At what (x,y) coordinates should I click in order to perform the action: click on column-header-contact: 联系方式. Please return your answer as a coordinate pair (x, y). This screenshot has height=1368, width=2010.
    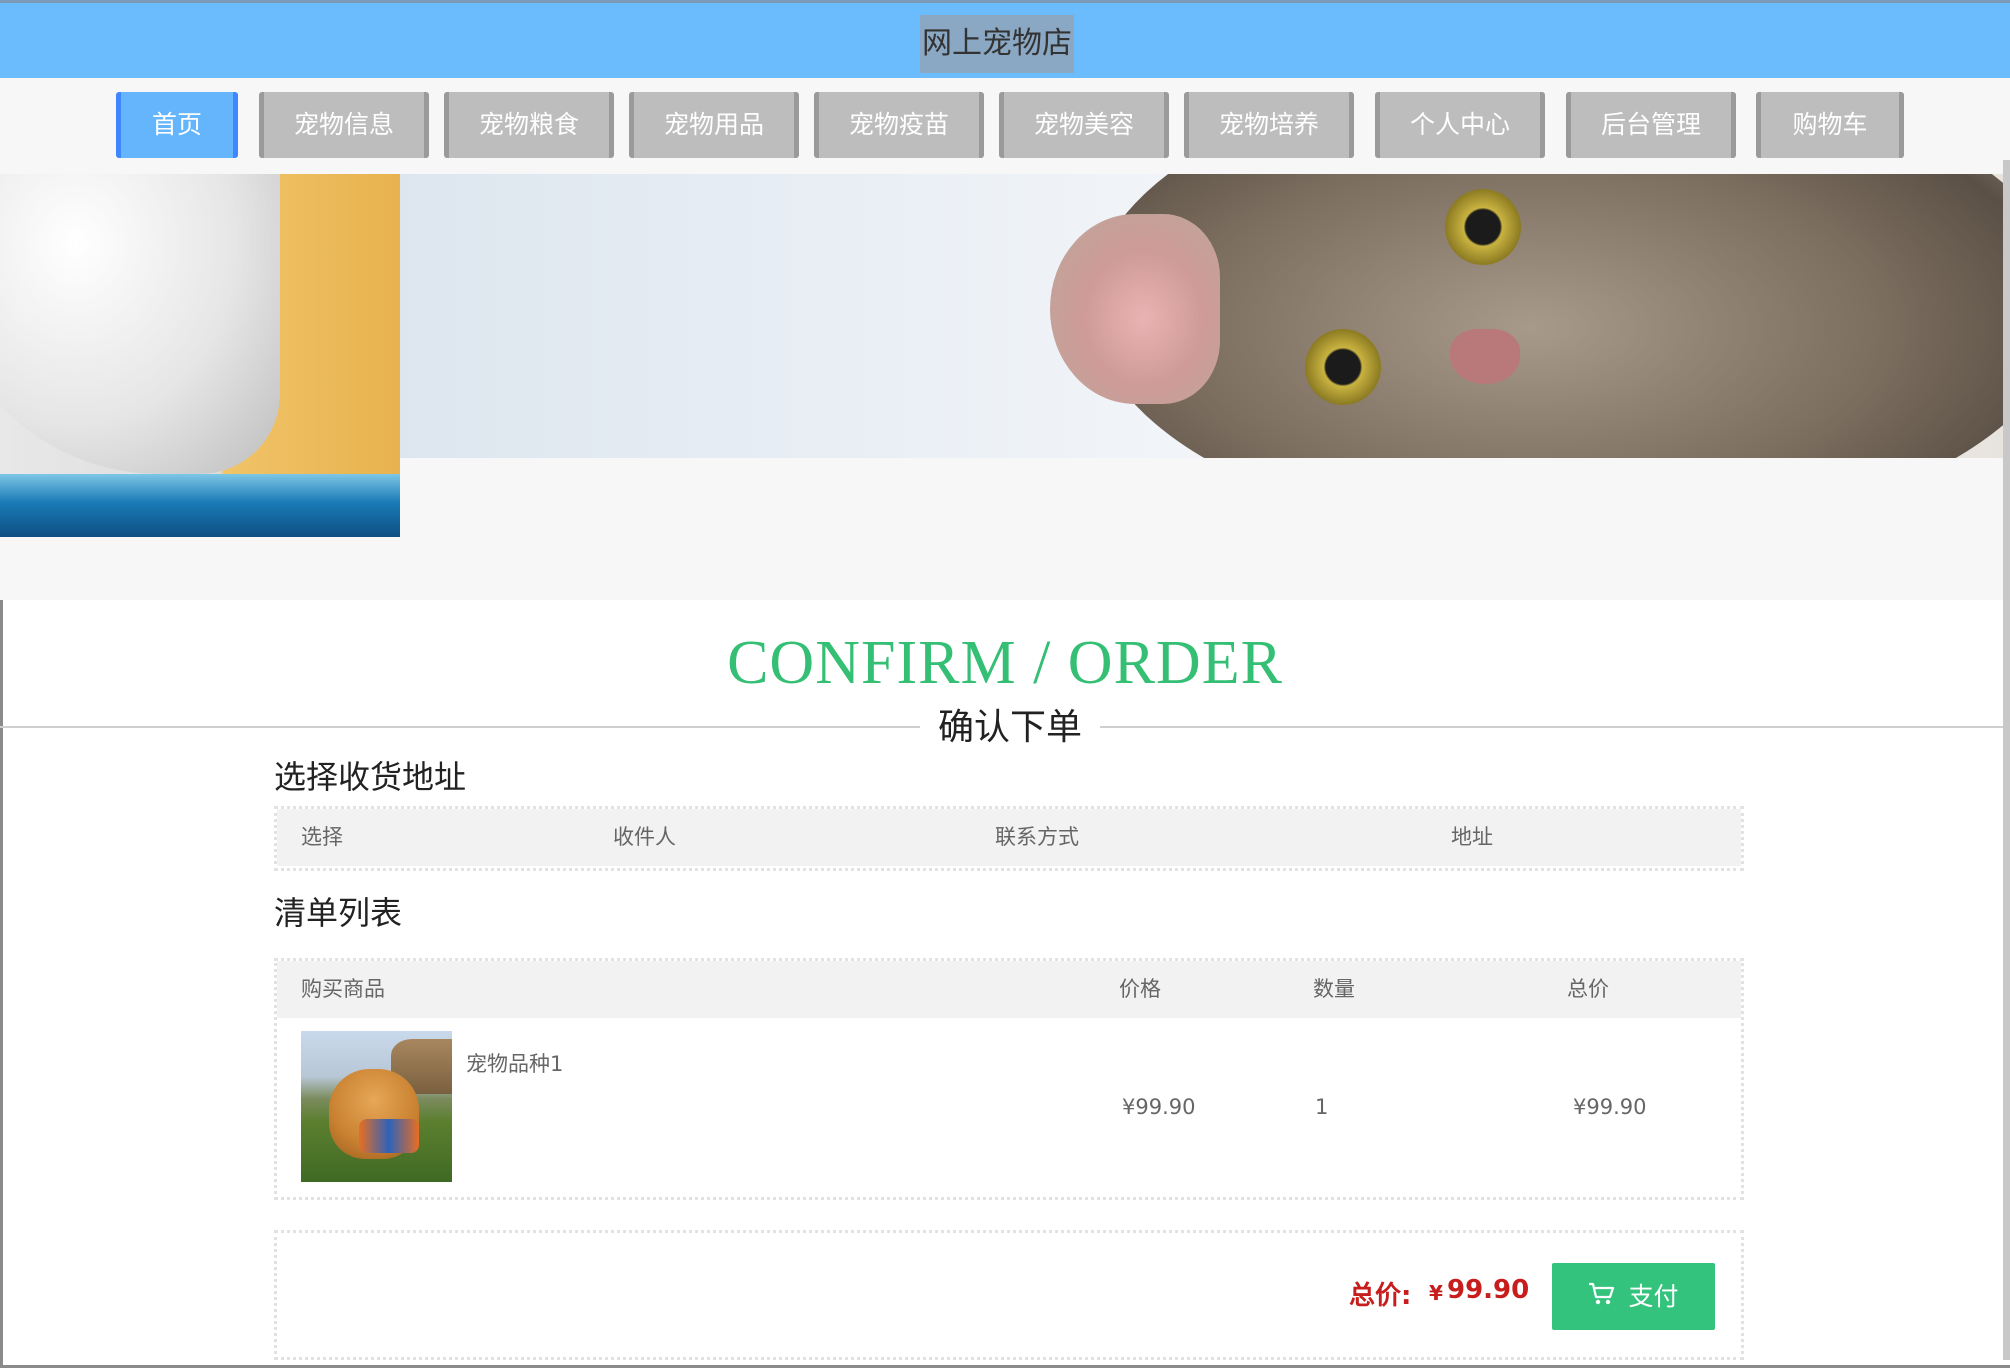
    Looking at the image, I should click on (1037, 837).